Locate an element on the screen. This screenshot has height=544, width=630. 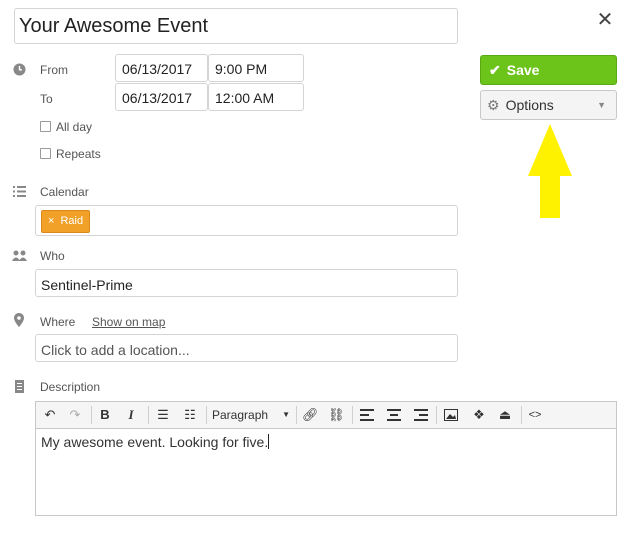
to-time-field: 12:00 AM is located at coordinates (256, 97).